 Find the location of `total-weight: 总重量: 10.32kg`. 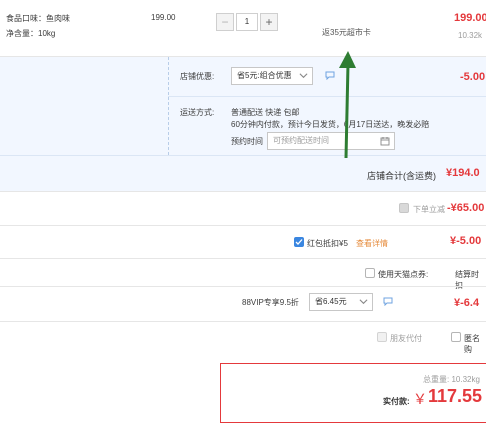

total-weight: 总重量: 10.32kg is located at coordinates (451, 379).